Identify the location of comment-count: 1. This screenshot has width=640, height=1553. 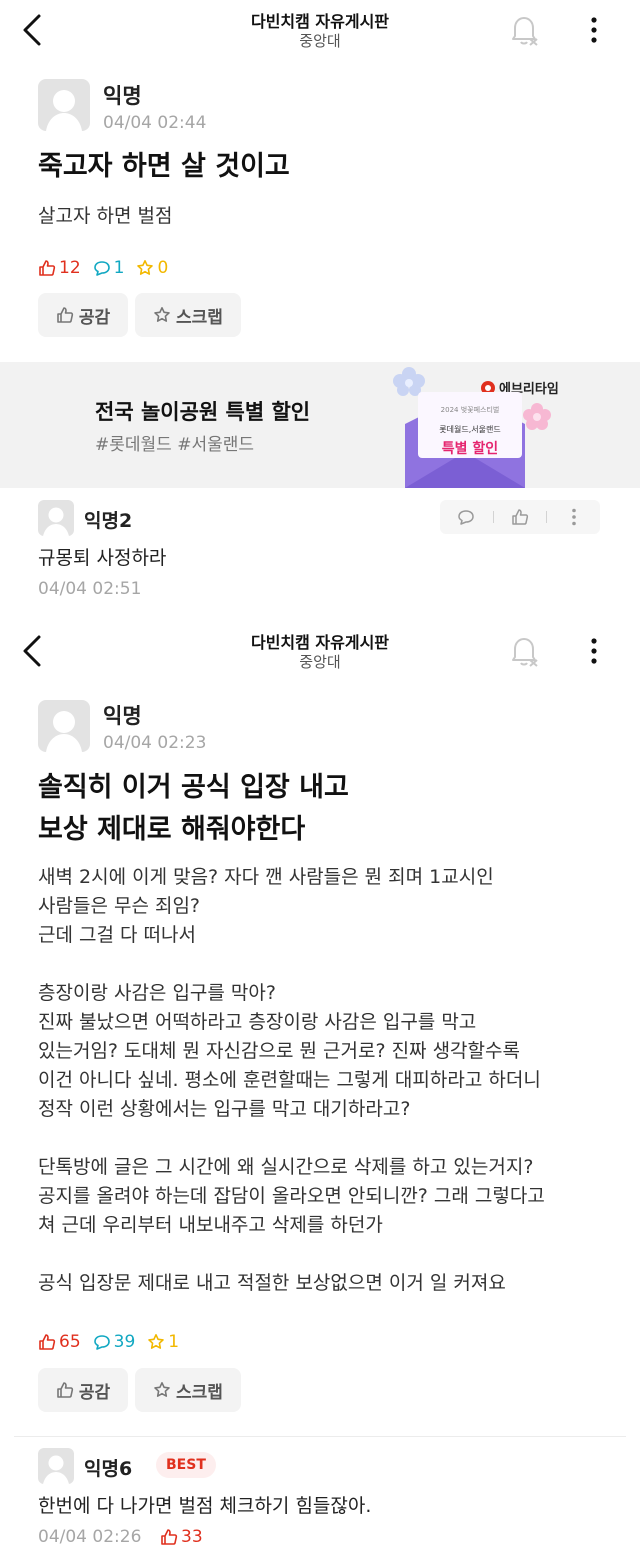
(108, 268).